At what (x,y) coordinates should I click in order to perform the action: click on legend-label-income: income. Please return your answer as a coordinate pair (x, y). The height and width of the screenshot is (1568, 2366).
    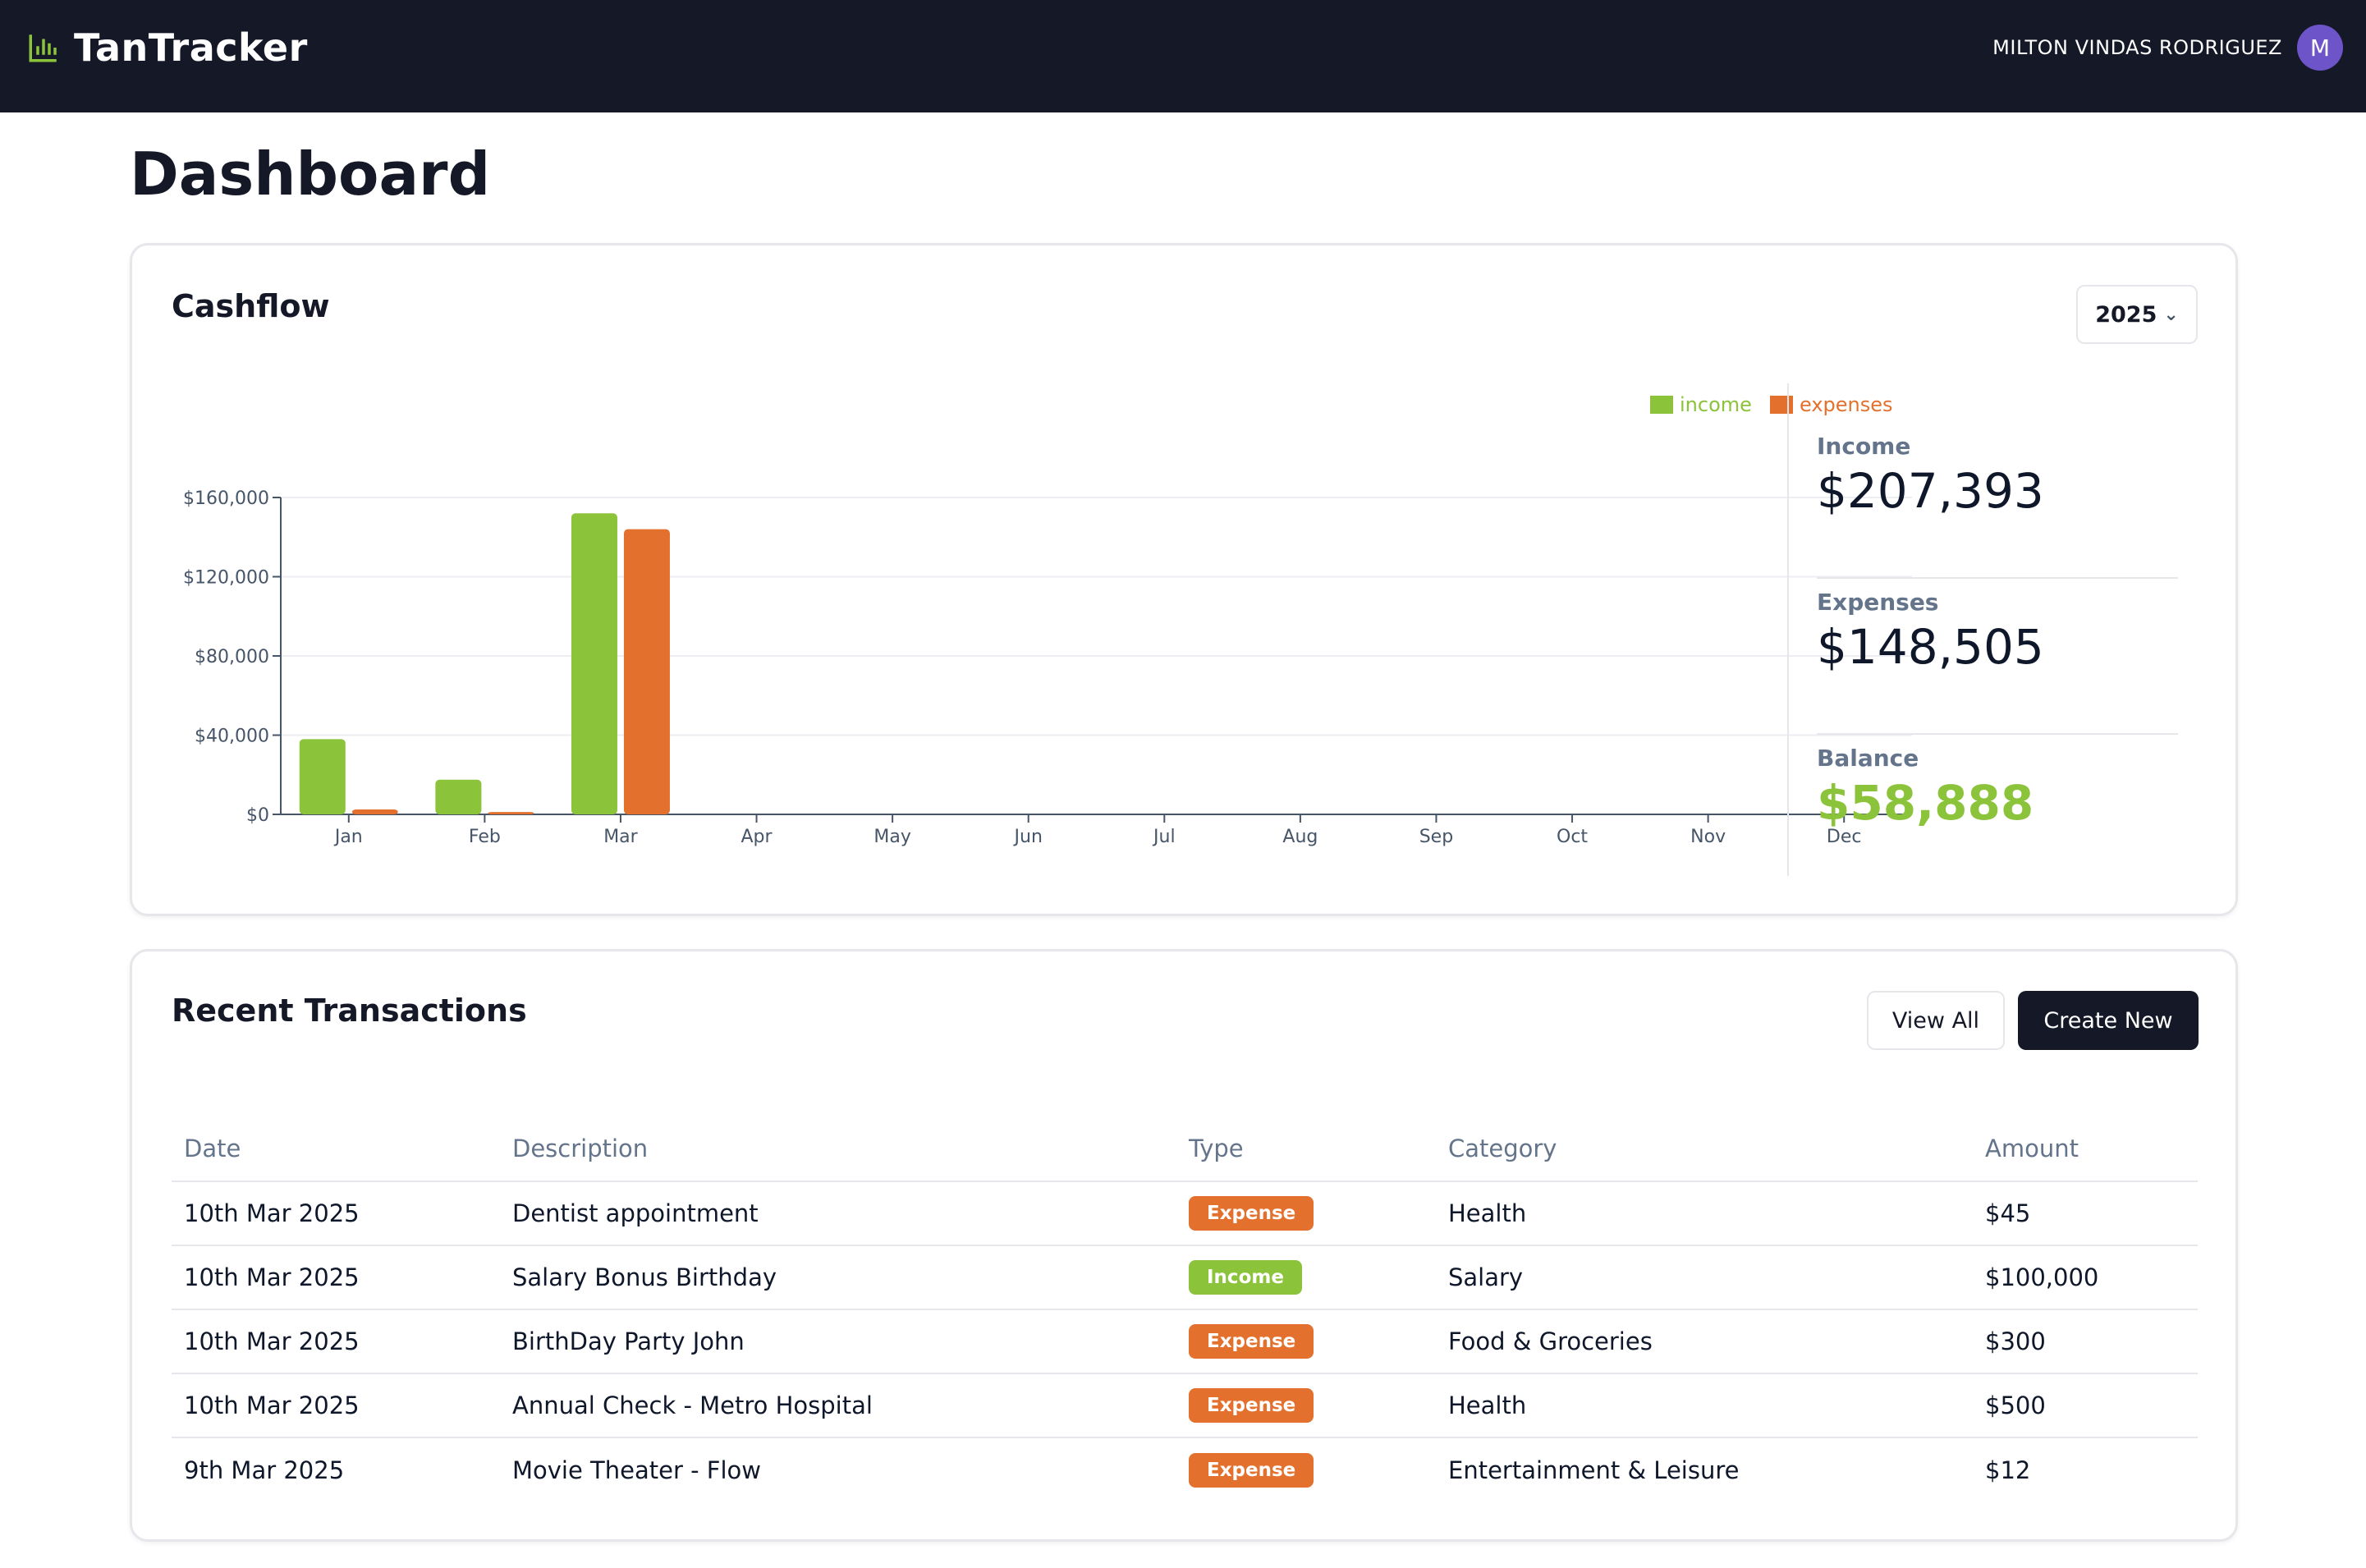
    Looking at the image, I should click on (1716, 404).